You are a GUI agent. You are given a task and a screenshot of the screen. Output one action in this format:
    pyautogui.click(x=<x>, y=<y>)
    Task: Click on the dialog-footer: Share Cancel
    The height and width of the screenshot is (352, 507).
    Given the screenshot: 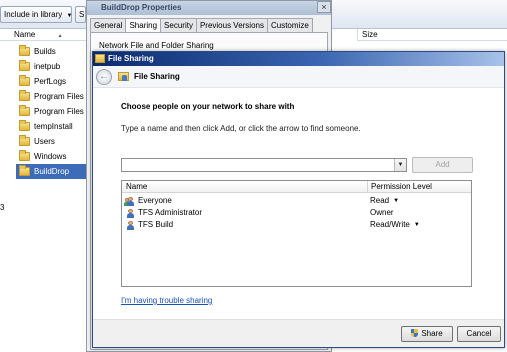 What is the action you would take?
    pyautogui.click(x=298, y=333)
    